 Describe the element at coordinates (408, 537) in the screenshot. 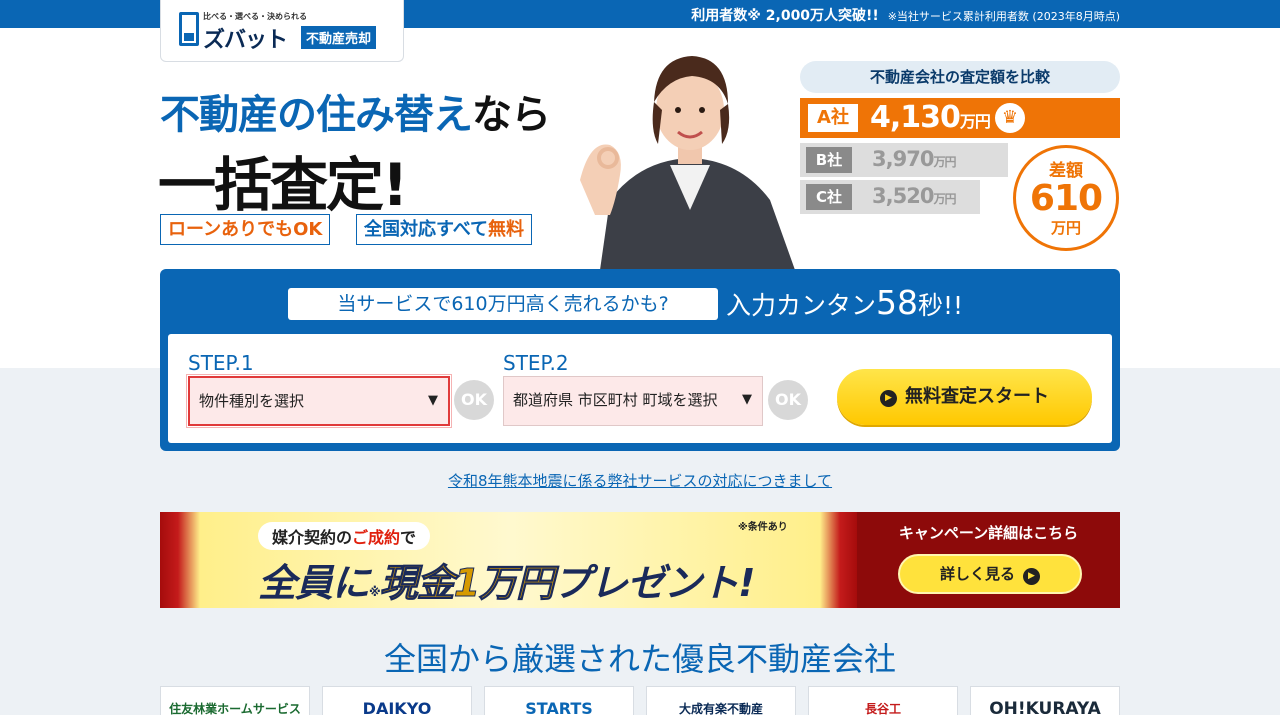

I see `campaign-sub-post: で` at that location.